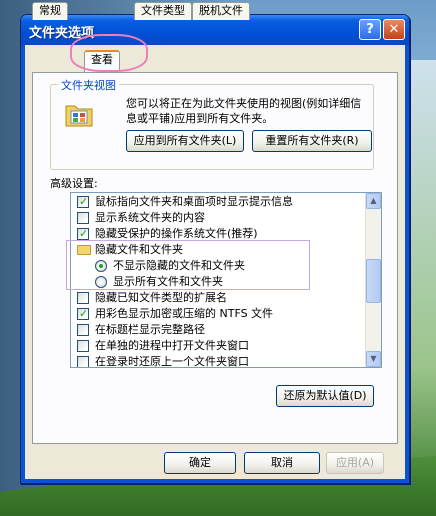 This screenshot has height=516, width=436. Describe the element at coordinates (244, 111) in the screenshot. I see `folder-views-description: 您可以将正在为此文件夹使用的视图(例如详细信息或平铺)应用到所有文件夹。` at that location.